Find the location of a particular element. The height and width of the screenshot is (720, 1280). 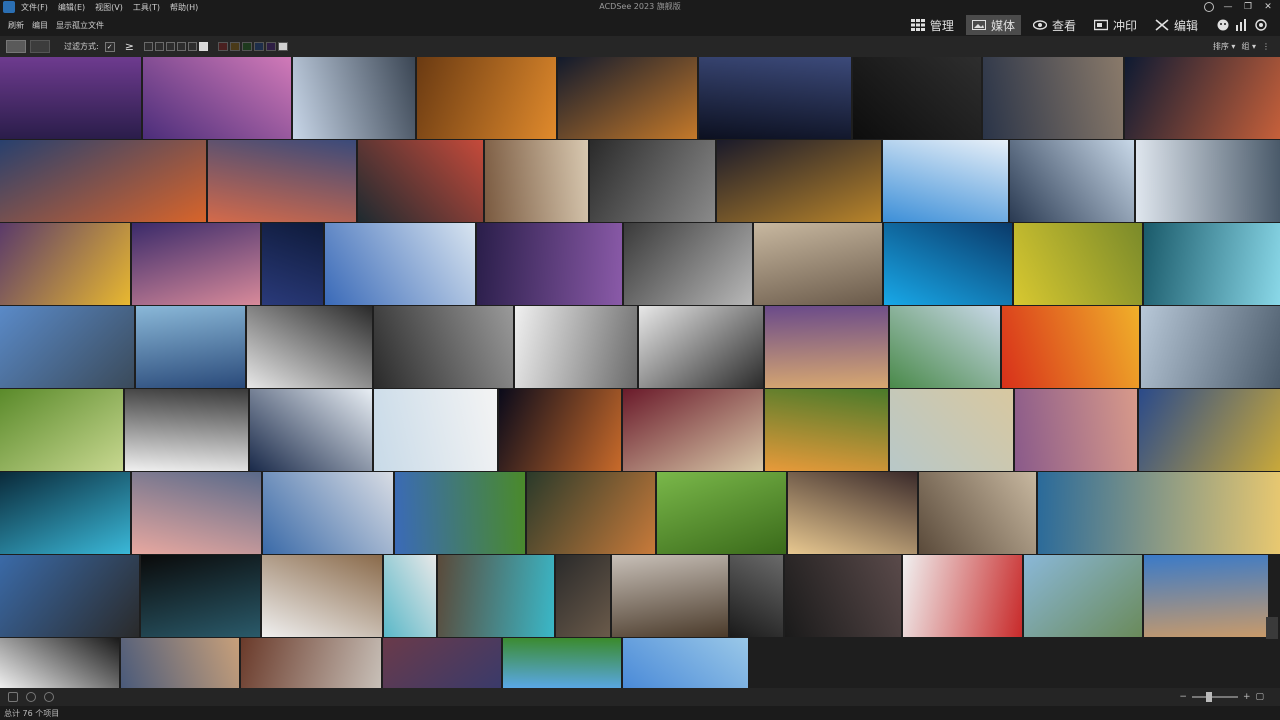

rating-none-box is located at coordinates (203, 46).